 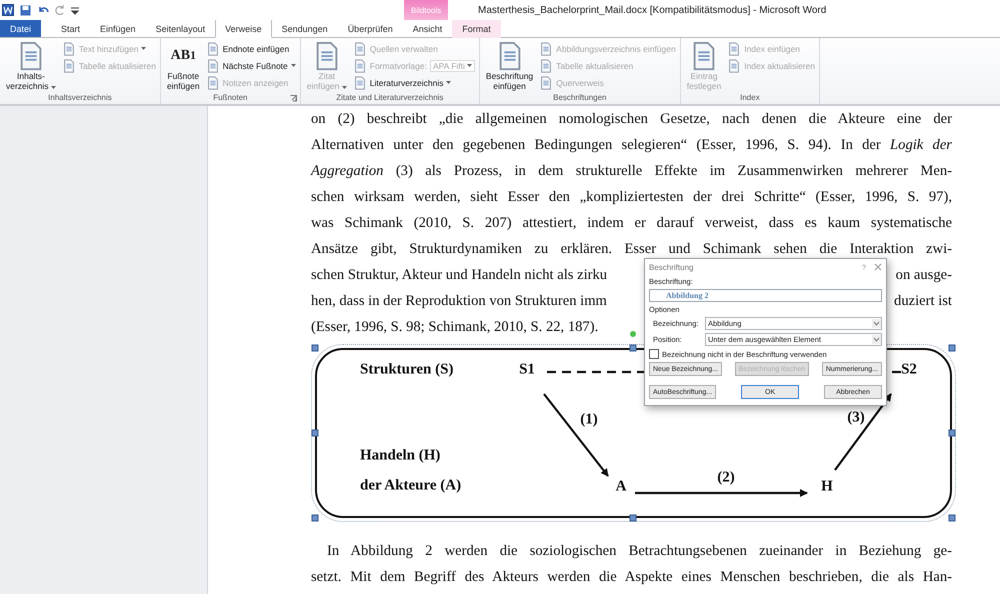 I want to click on group-label: Fußnoten, so click(x=230, y=98).